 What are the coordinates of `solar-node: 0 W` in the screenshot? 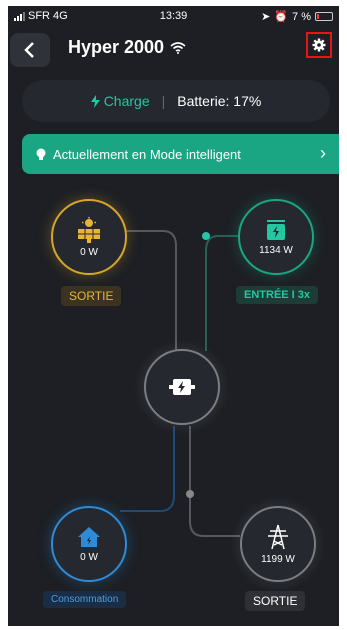 It's located at (89, 237).